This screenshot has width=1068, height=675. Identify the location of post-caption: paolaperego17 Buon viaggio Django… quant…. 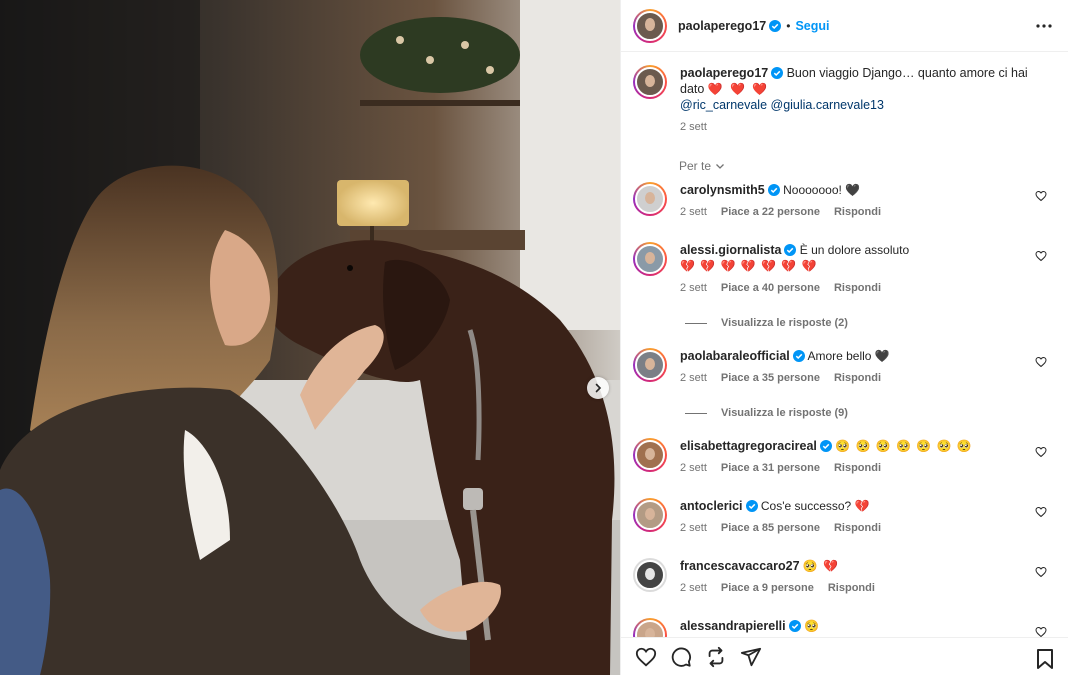
(843, 100).